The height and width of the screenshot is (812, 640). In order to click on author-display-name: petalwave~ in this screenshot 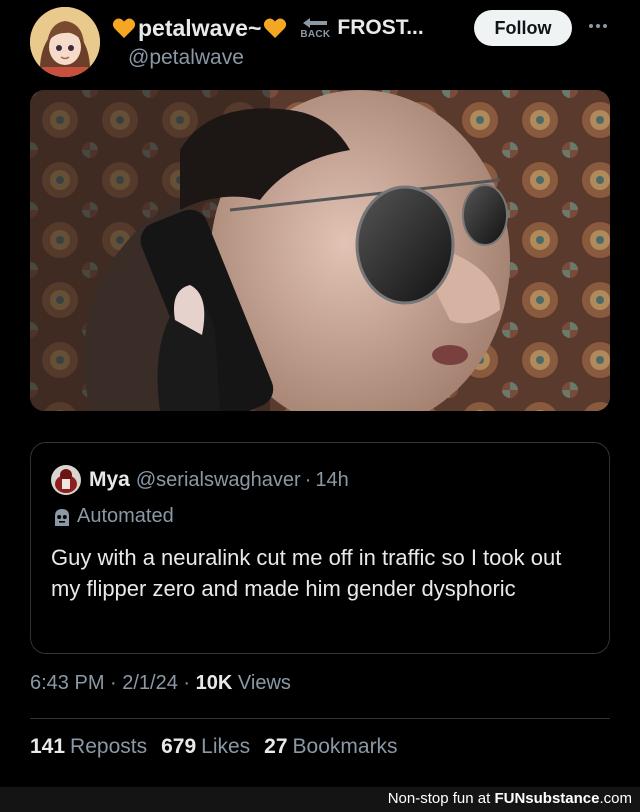, I will do `click(199, 28)`.